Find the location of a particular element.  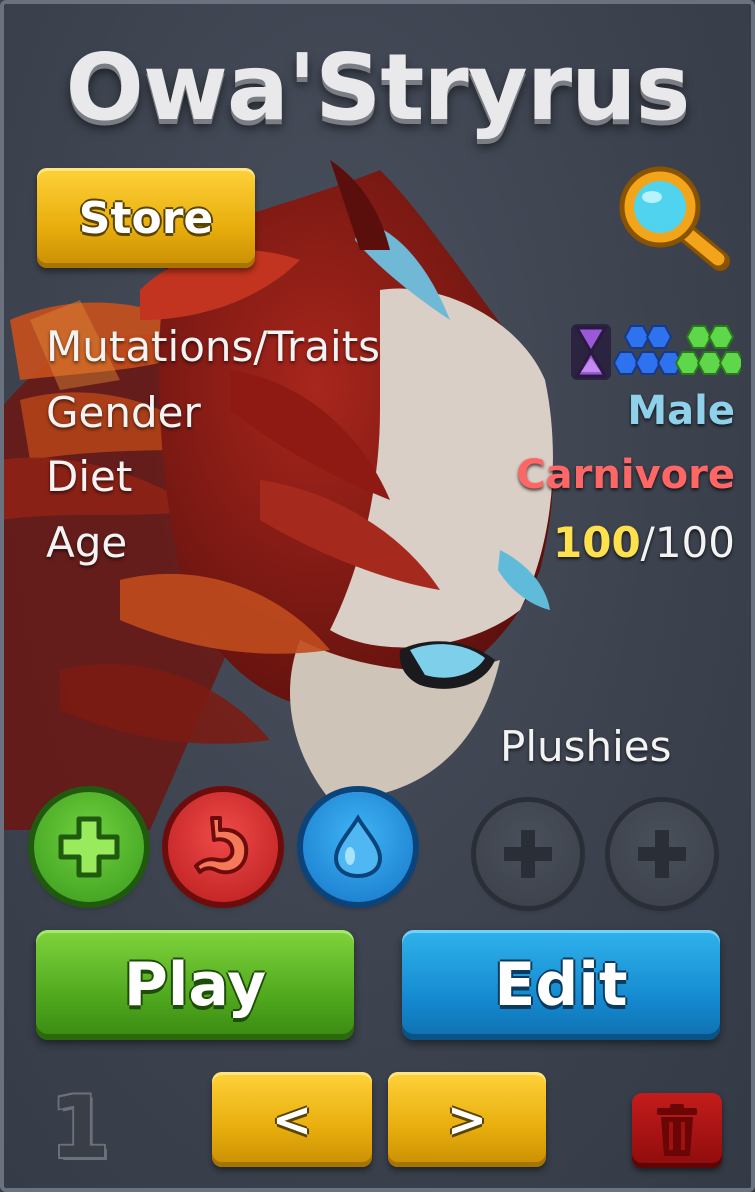

next-button-label: > is located at coordinates (467, 1119).